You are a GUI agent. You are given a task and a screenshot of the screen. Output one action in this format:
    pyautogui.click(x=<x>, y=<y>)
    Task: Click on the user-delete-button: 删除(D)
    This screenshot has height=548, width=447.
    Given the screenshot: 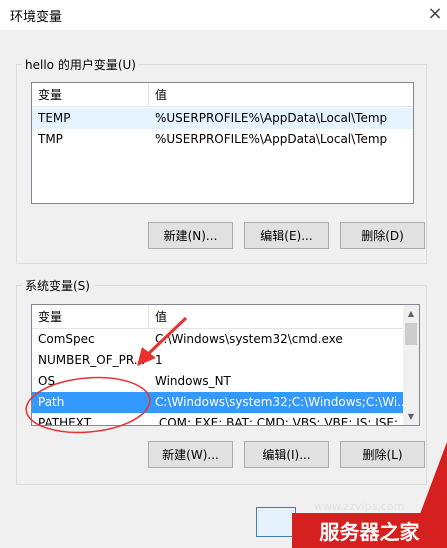 What is the action you would take?
    pyautogui.click(x=382, y=235)
    